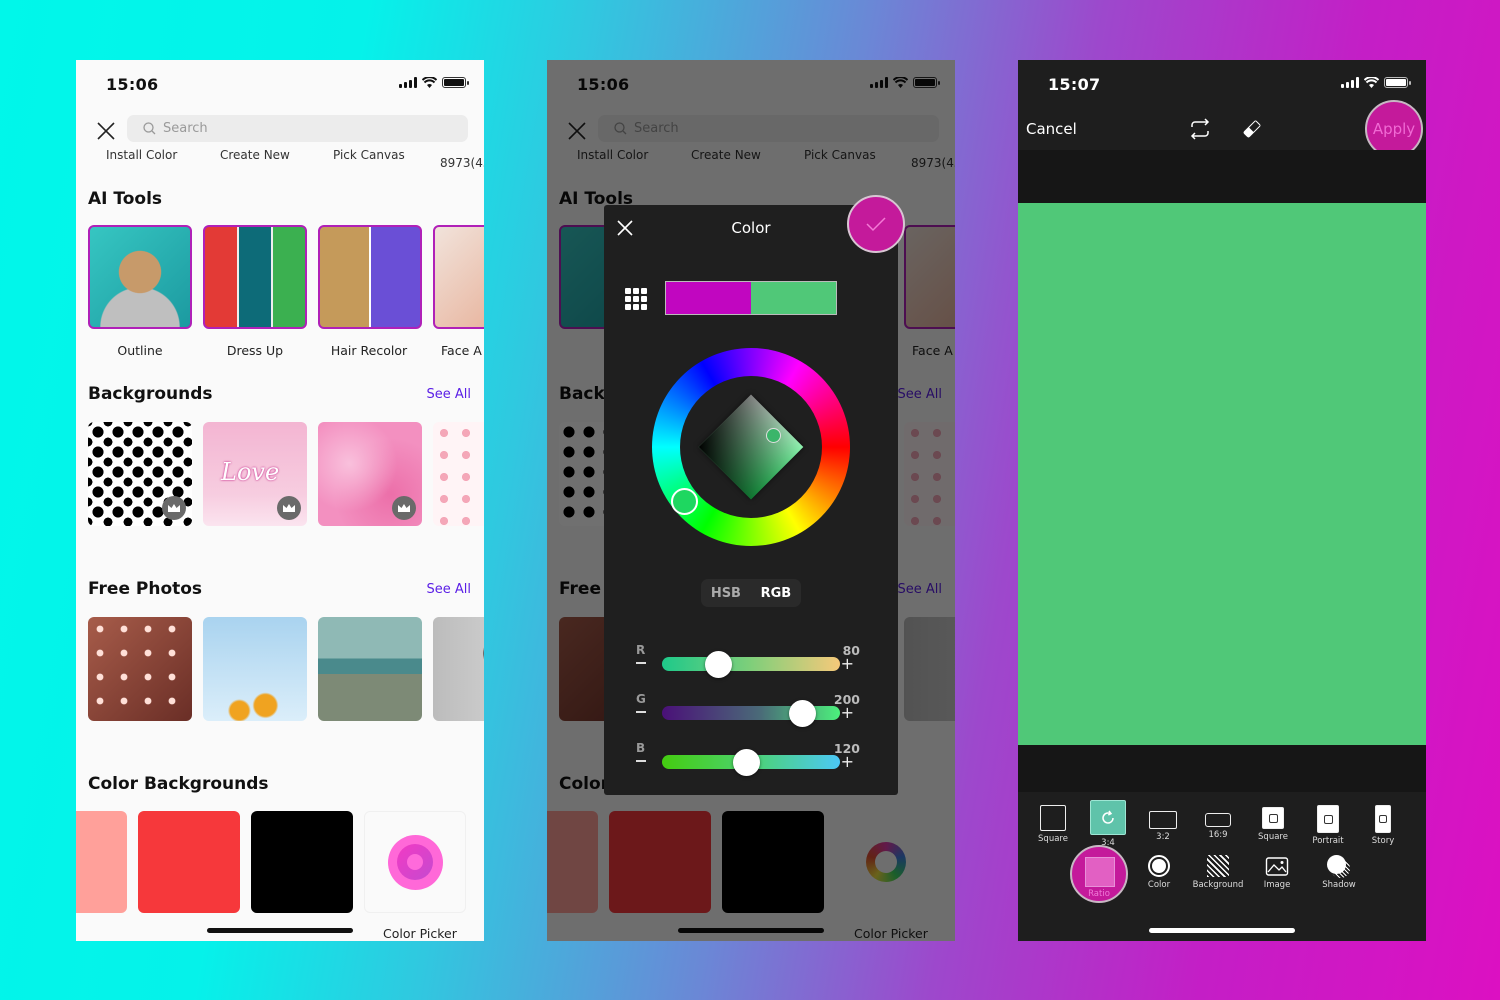 The height and width of the screenshot is (1000, 1500). What do you see at coordinates (1108, 817) in the screenshot?
I see `rotate-icon` at bounding box center [1108, 817].